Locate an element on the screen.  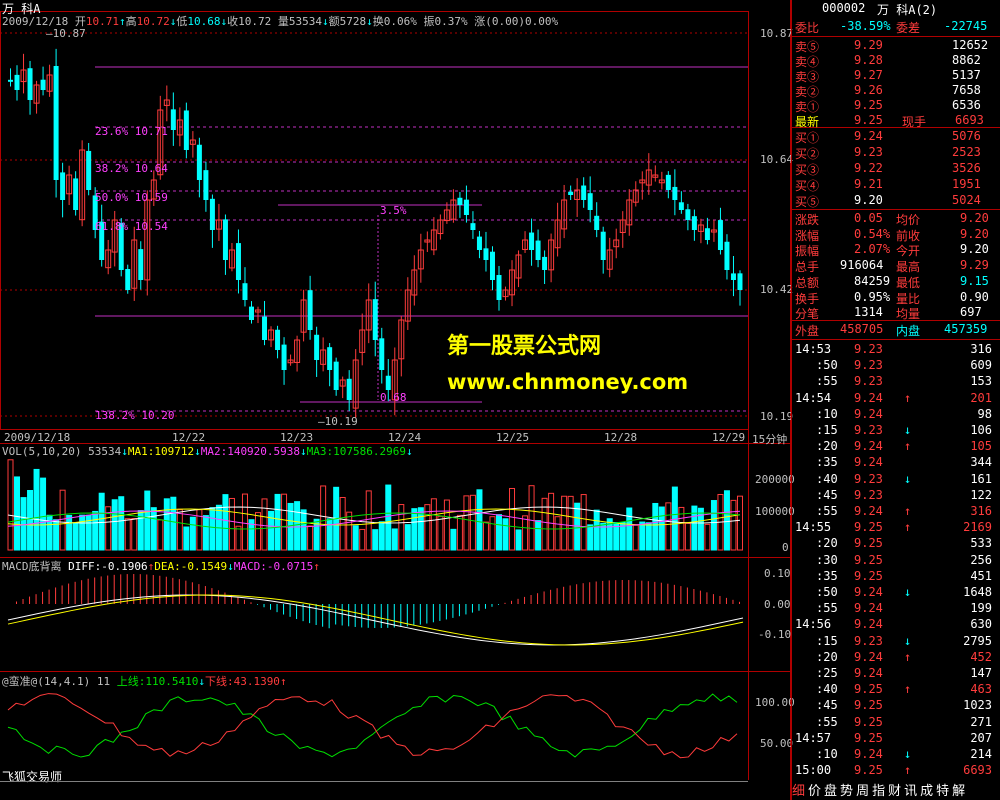
bid-label: 买⑤ is located at coordinates (807, 202).